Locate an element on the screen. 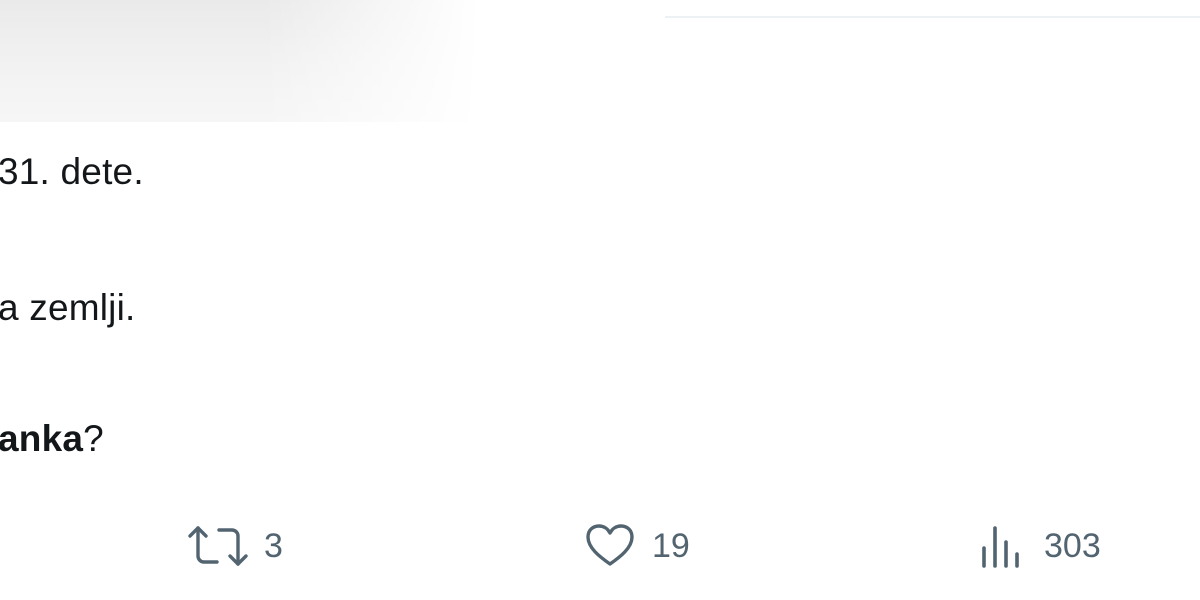 Image resolution: width=1200 pixels, height=600 pixels. tweet-text-line-2: a zemlji. is located at coordinates (68, 308).